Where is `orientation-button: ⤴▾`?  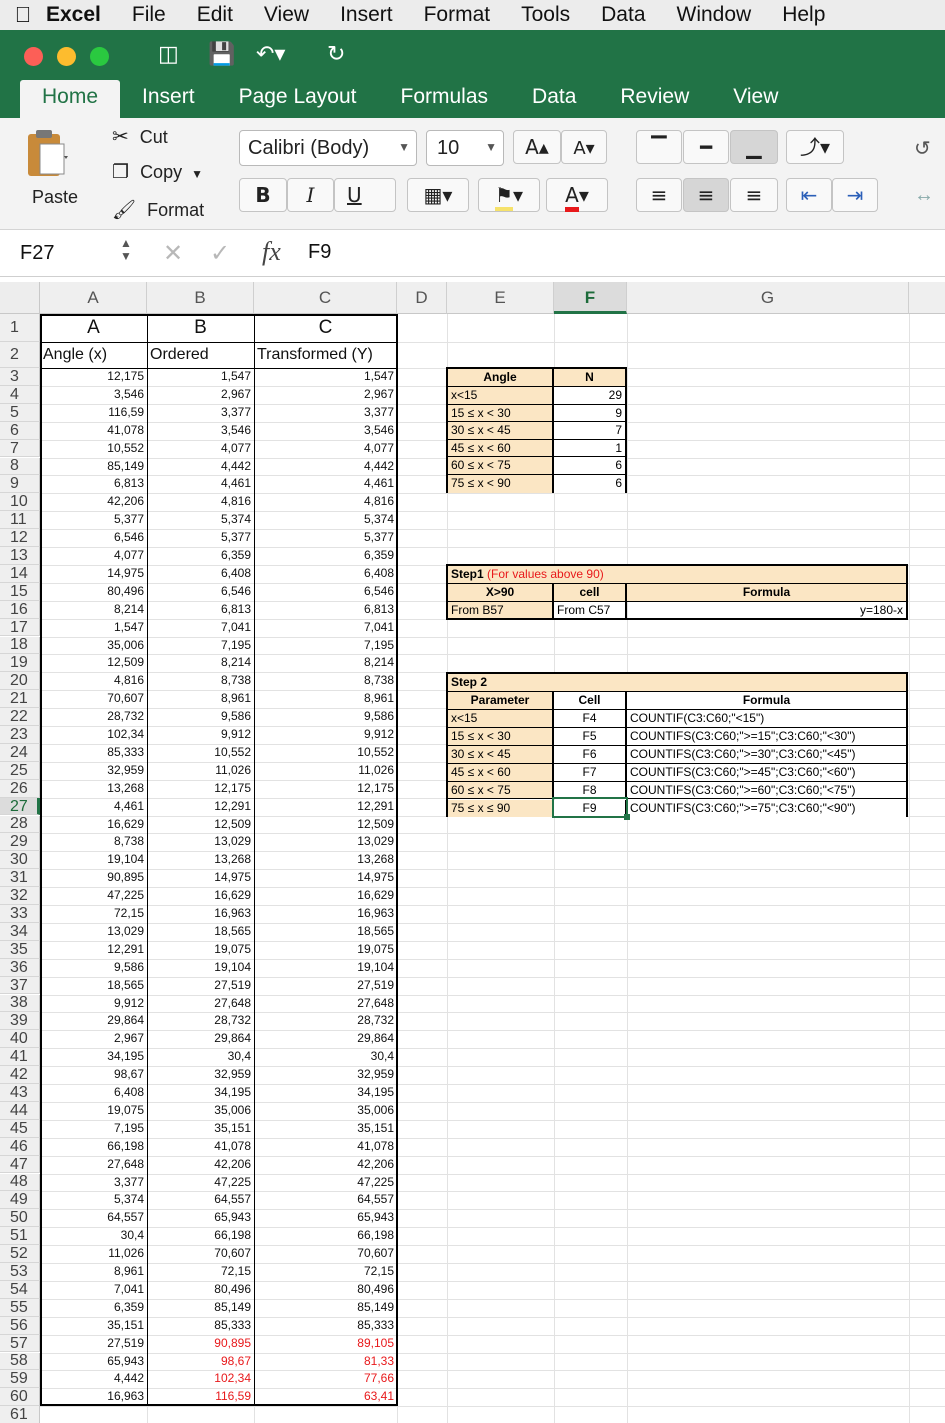 orientation-button: ⤴▾ is located at coordinates (815, 147).